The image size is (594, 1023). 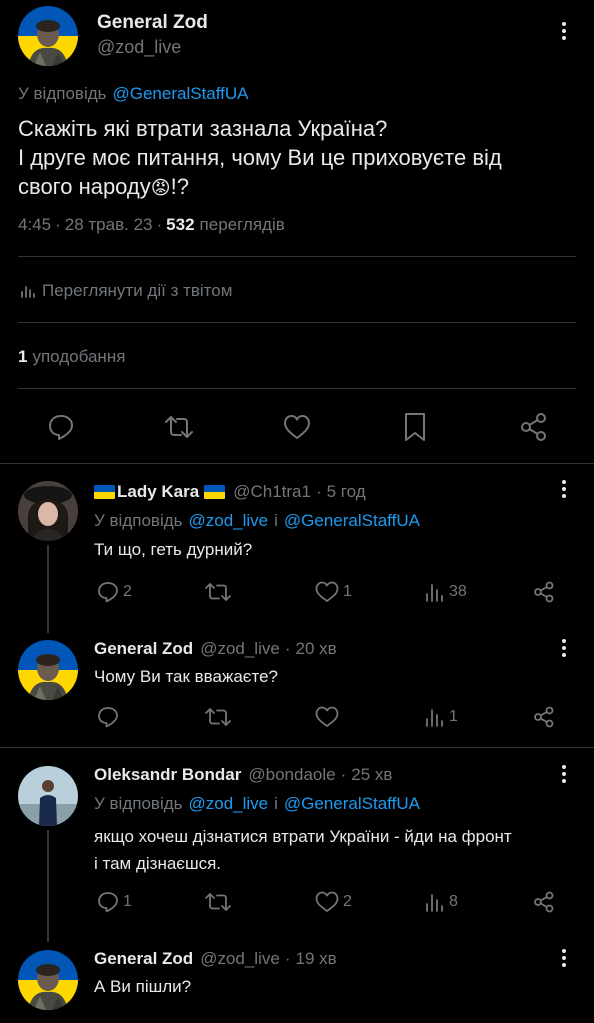 What do you see at coordinates (143, 986) in the screenshot?
I see `reply-text: А Ви пішли?` at bounding box center [143, 986].